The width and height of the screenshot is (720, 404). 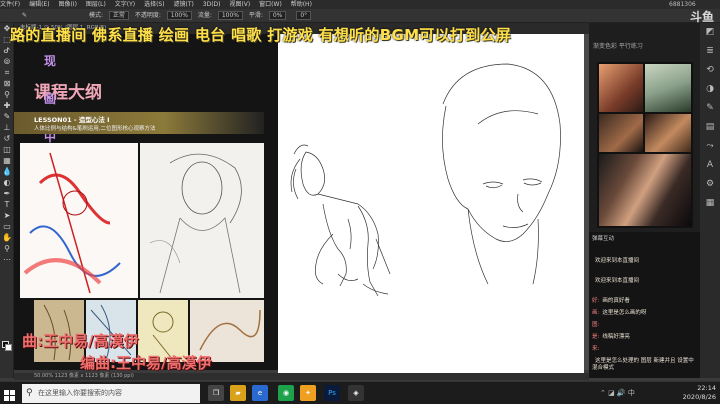 What do you see at coordinates (212, 4) in the screenshot?
I see `menu-item-3d: 3D(D)` at bounding box center [212, 4].